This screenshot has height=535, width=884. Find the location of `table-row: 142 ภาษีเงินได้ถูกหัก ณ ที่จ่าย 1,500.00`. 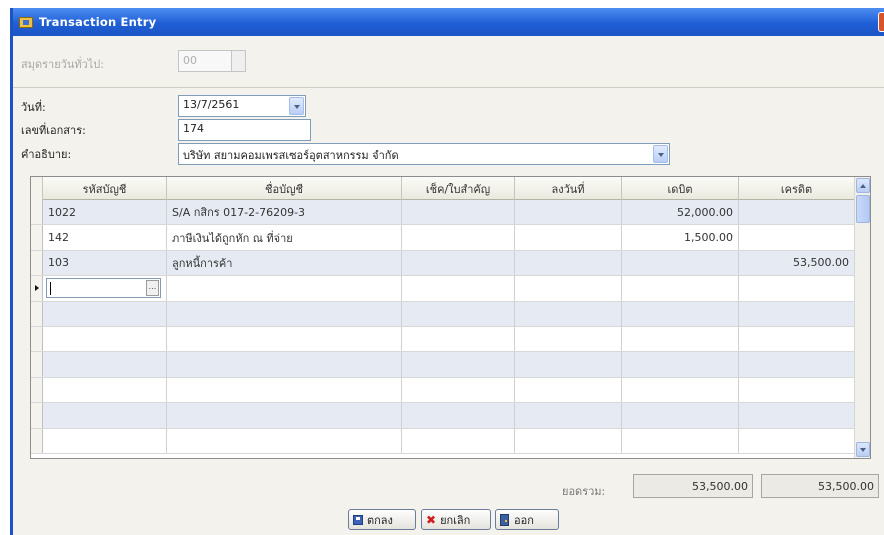

table-row: 142 ภาษีเงินได้ถูกหัก ณ ที่จ่าย 1,500.00 is located at coordinates (443, 238).